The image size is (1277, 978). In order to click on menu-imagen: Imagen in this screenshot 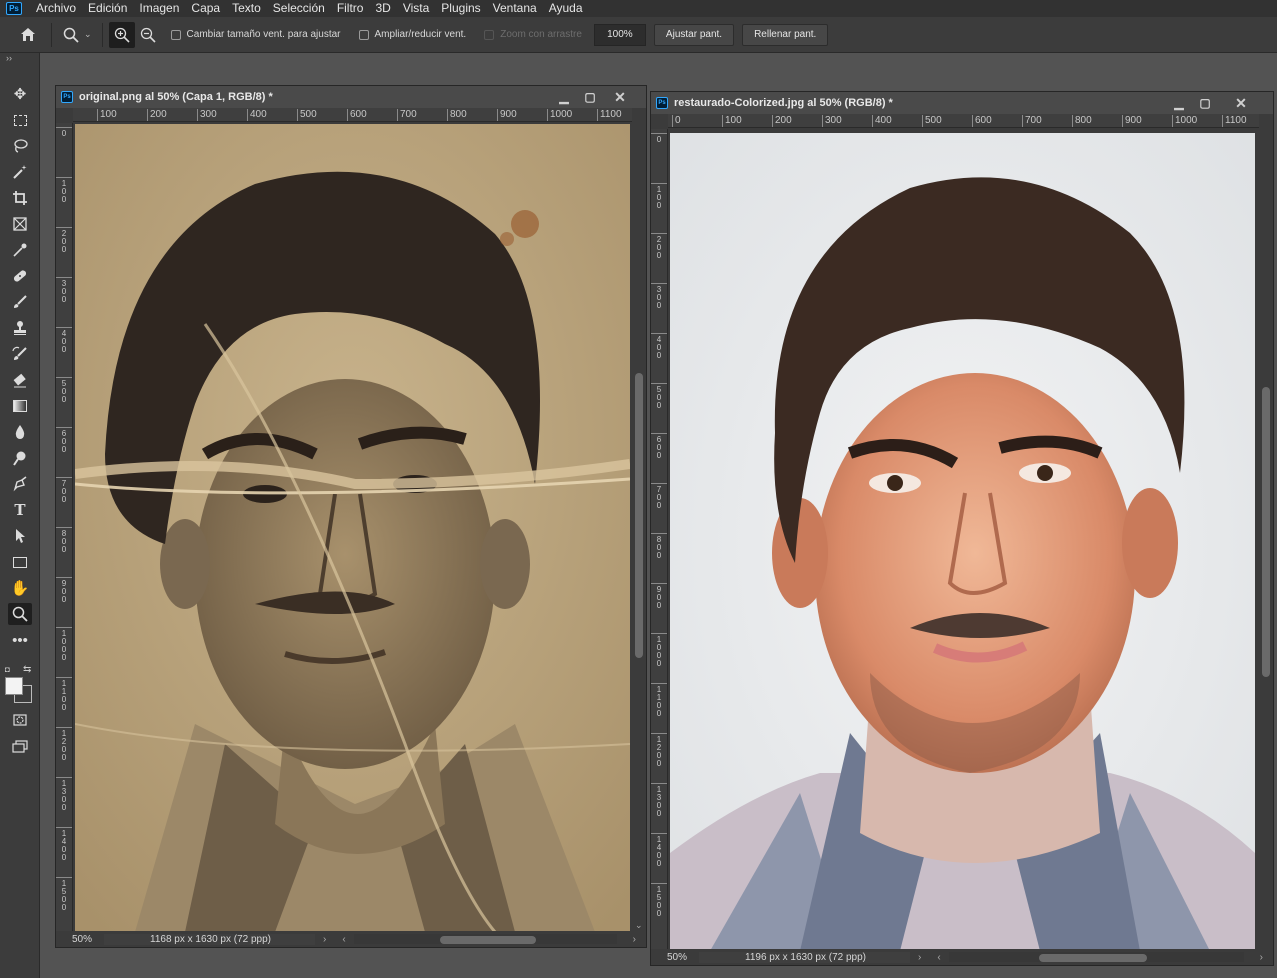, I will do `click(159, 8)`.